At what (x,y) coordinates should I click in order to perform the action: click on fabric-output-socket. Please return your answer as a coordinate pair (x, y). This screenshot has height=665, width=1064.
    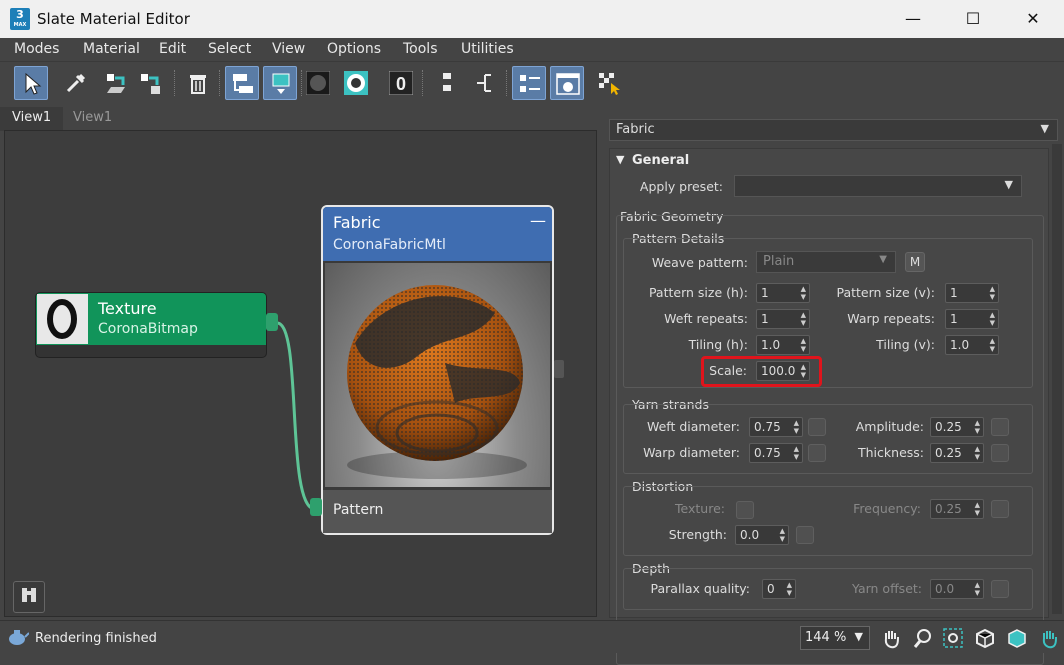
    Looking at the image, I should click on (559, 369).